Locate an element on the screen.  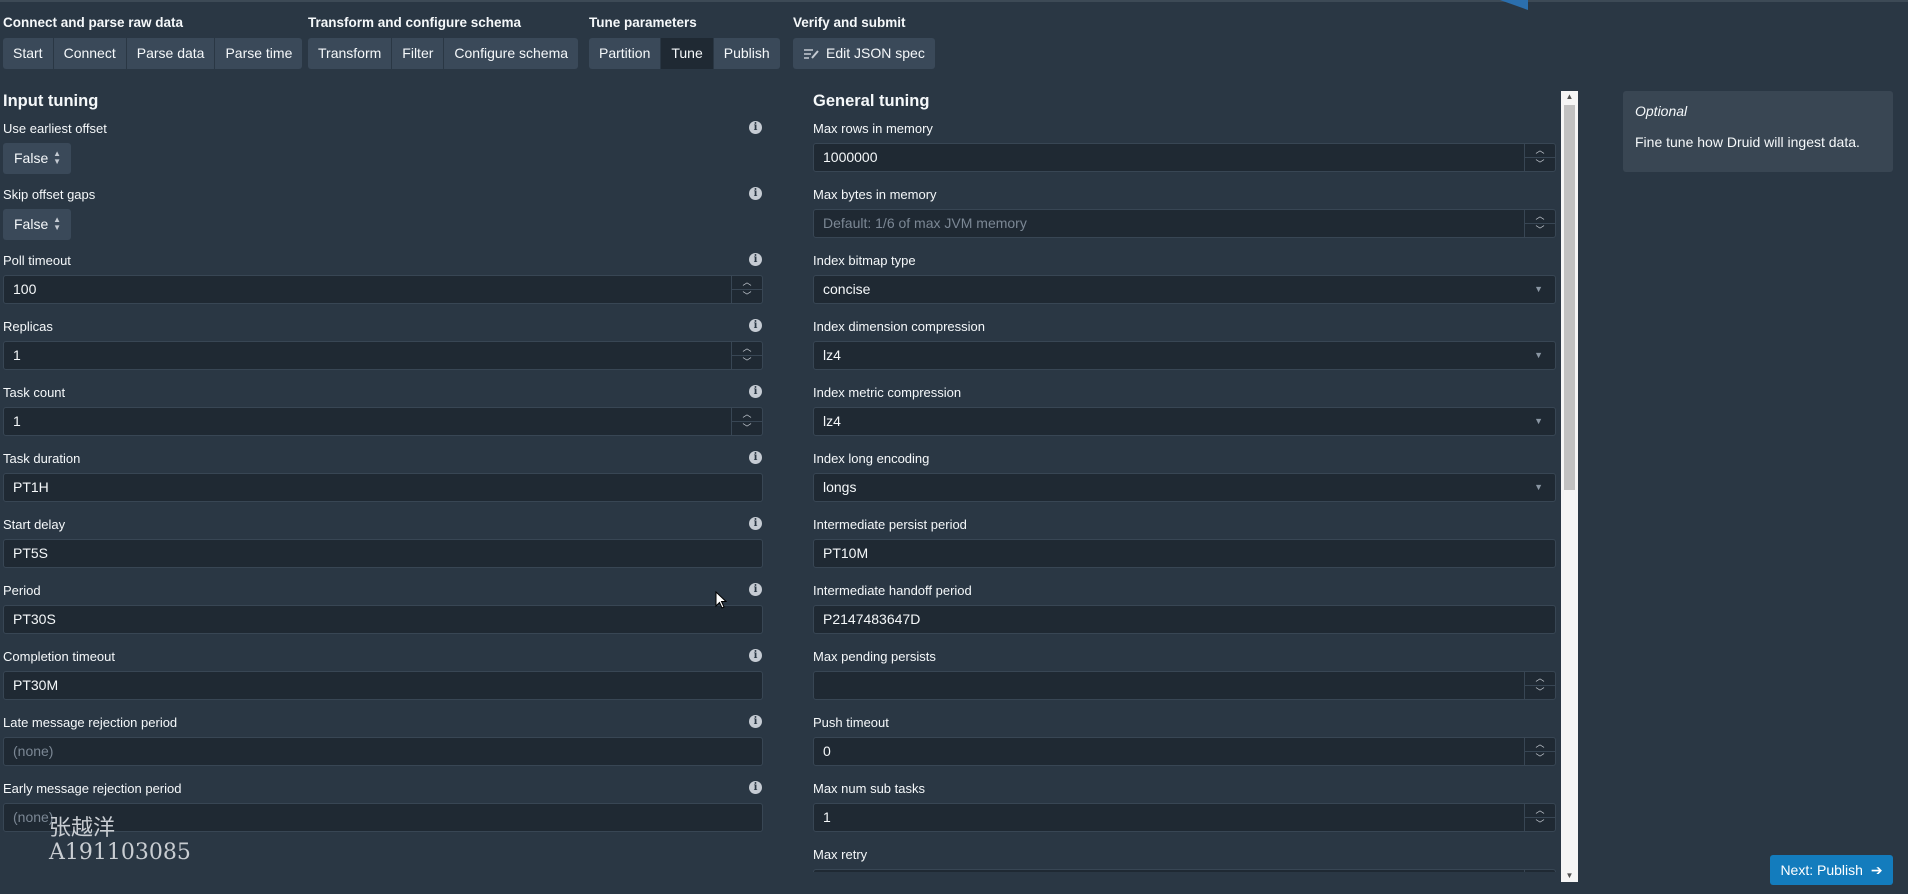
field-label: Index long encoding is located at coordinates (871, 458).